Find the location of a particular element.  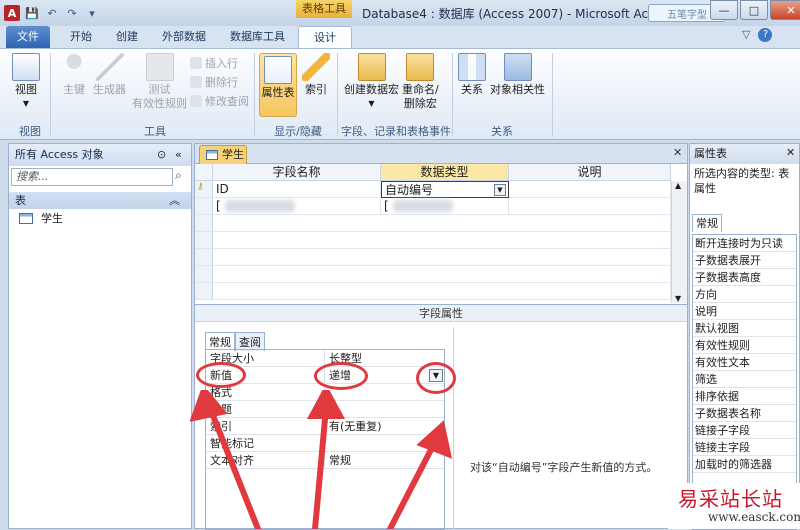

site-watermark: 易采站长站 www.easck.com is located at coordinates (734, 506).